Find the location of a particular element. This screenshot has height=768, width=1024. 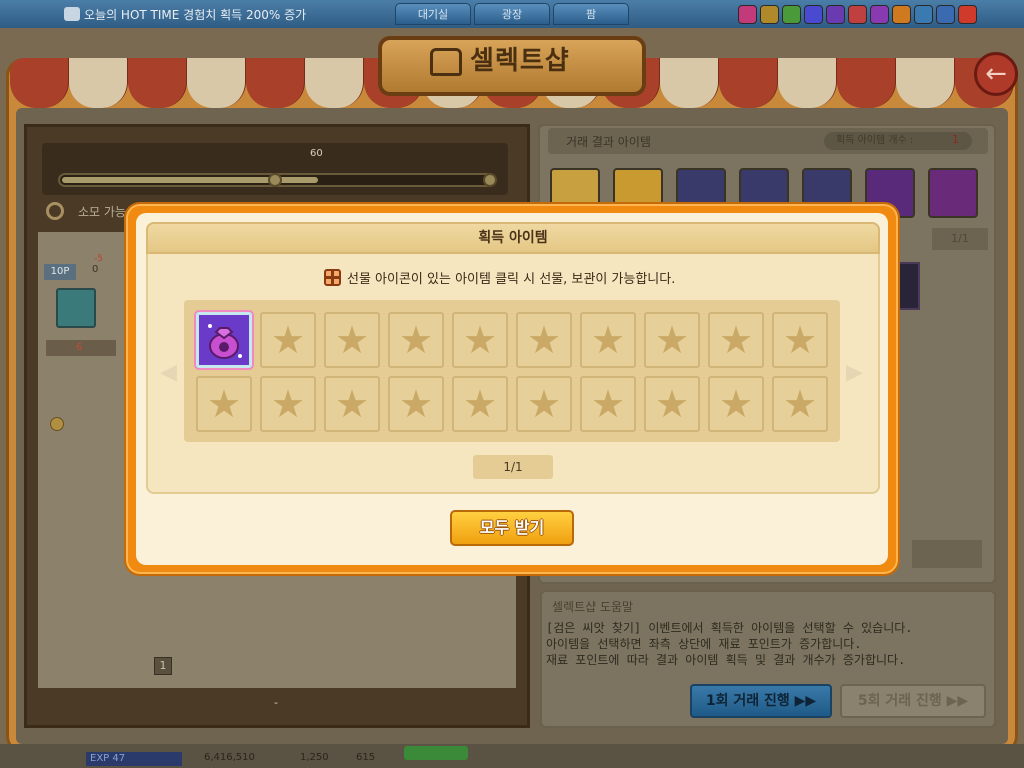

result-item-slot is located at coordinates (953, 193).